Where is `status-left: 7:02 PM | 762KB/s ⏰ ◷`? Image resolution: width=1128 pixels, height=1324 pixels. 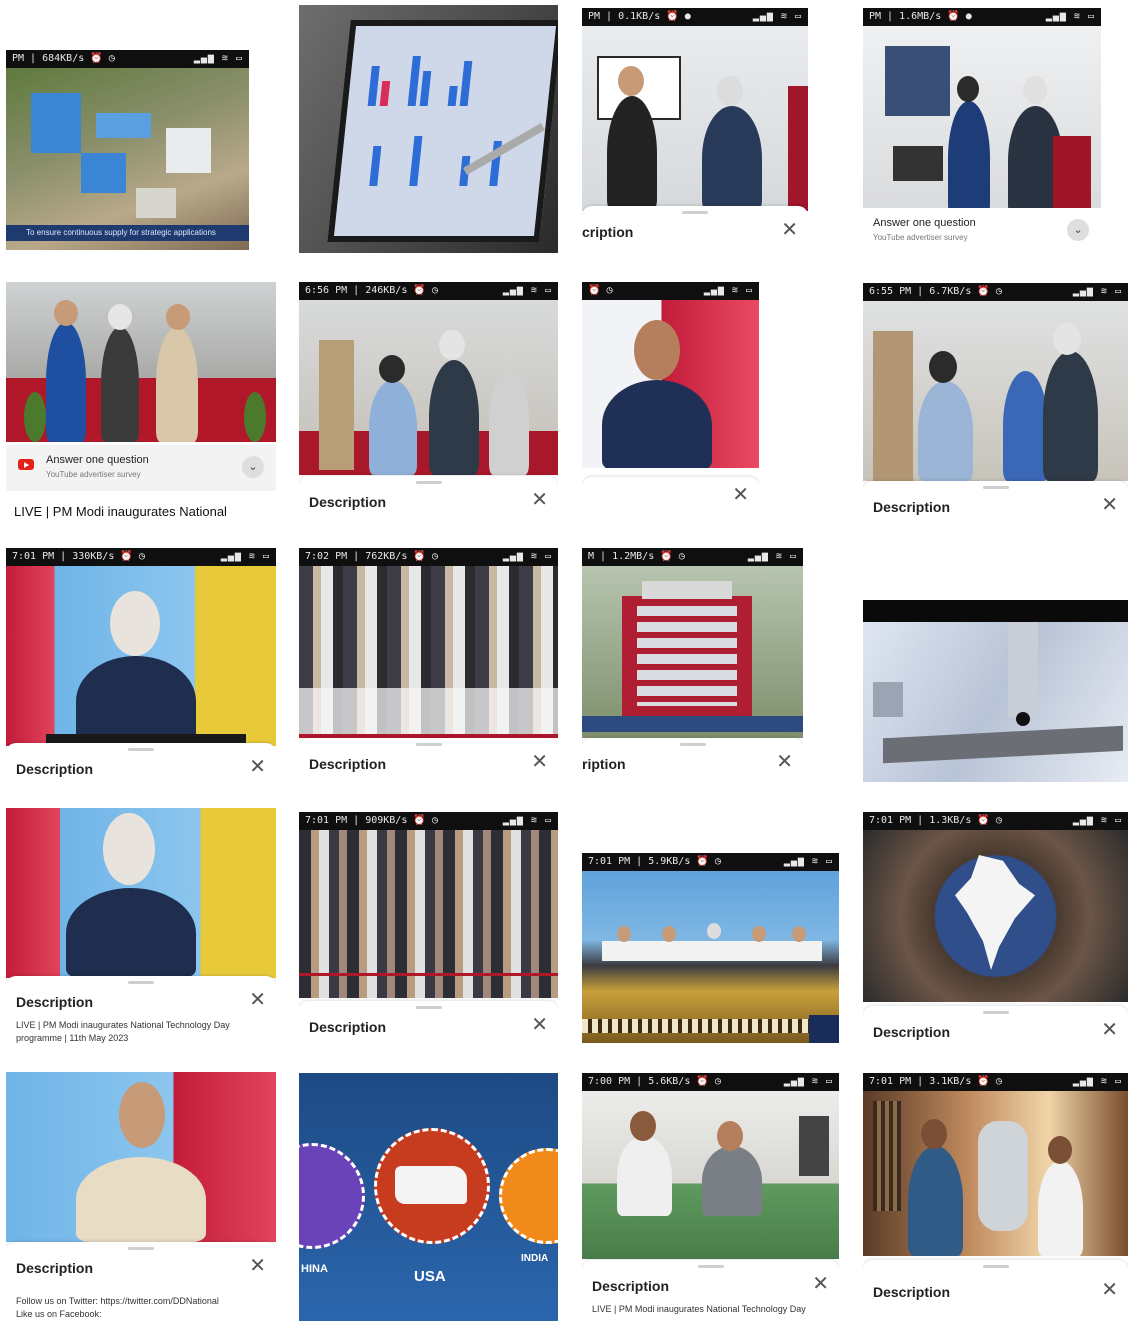 status-left: 7:02 PM | 762KB/s ⏰ ◷ is located at coordinates (371, 556).